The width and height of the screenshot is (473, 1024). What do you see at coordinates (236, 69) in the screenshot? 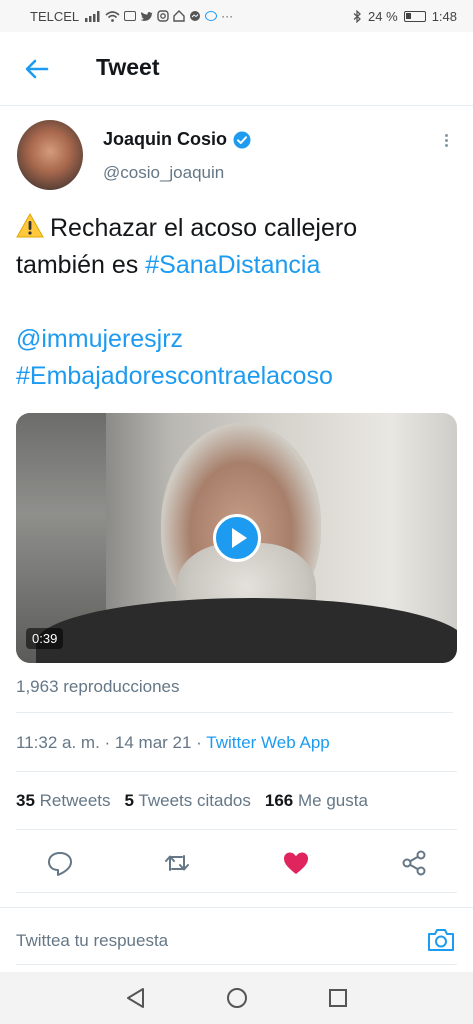
I see `top-bar: Tweet` at bounding box center [236, 69].